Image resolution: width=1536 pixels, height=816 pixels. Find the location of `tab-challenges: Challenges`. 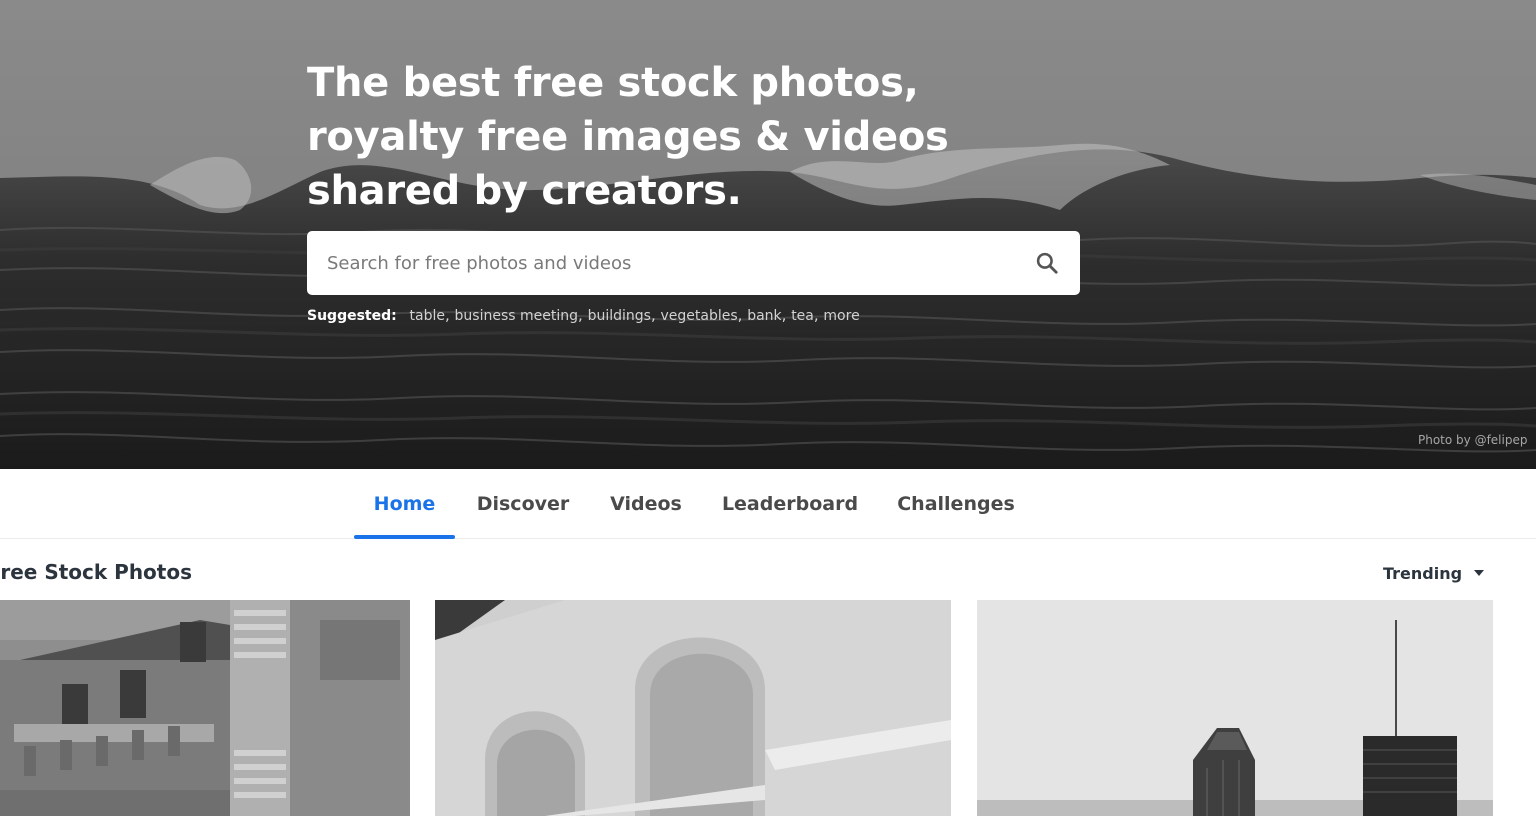

tab-challenges: Challenges is located at coordinates (956, 504).